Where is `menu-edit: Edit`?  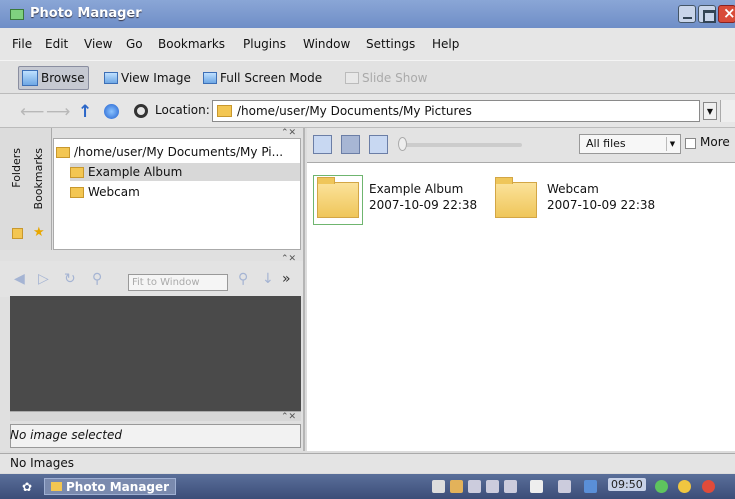
menu-edit: Edit is located at coordinates (56, 44).